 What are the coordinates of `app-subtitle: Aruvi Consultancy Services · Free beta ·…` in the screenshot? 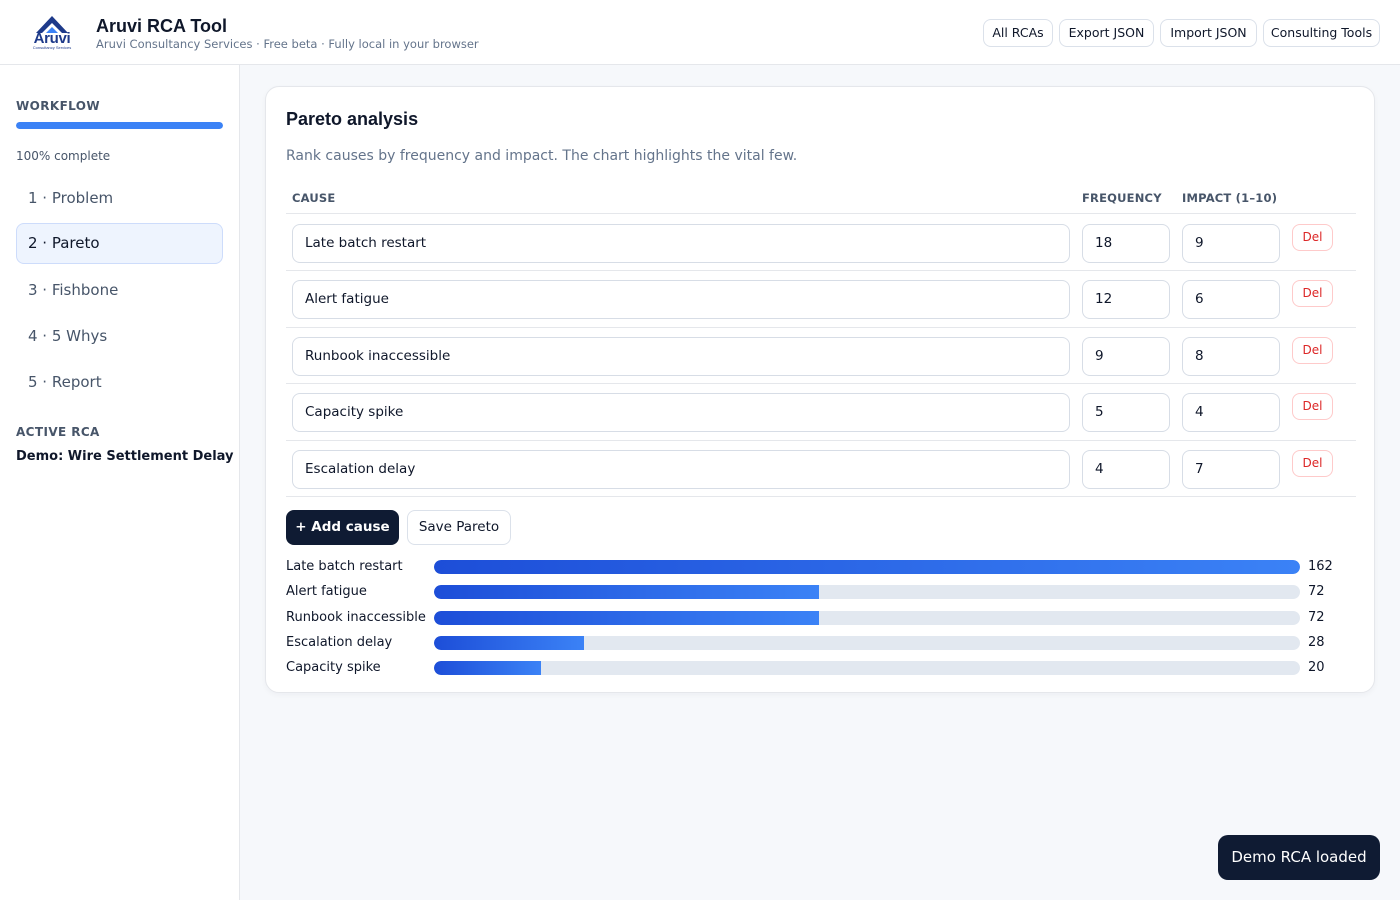 It's located at (287, 44).